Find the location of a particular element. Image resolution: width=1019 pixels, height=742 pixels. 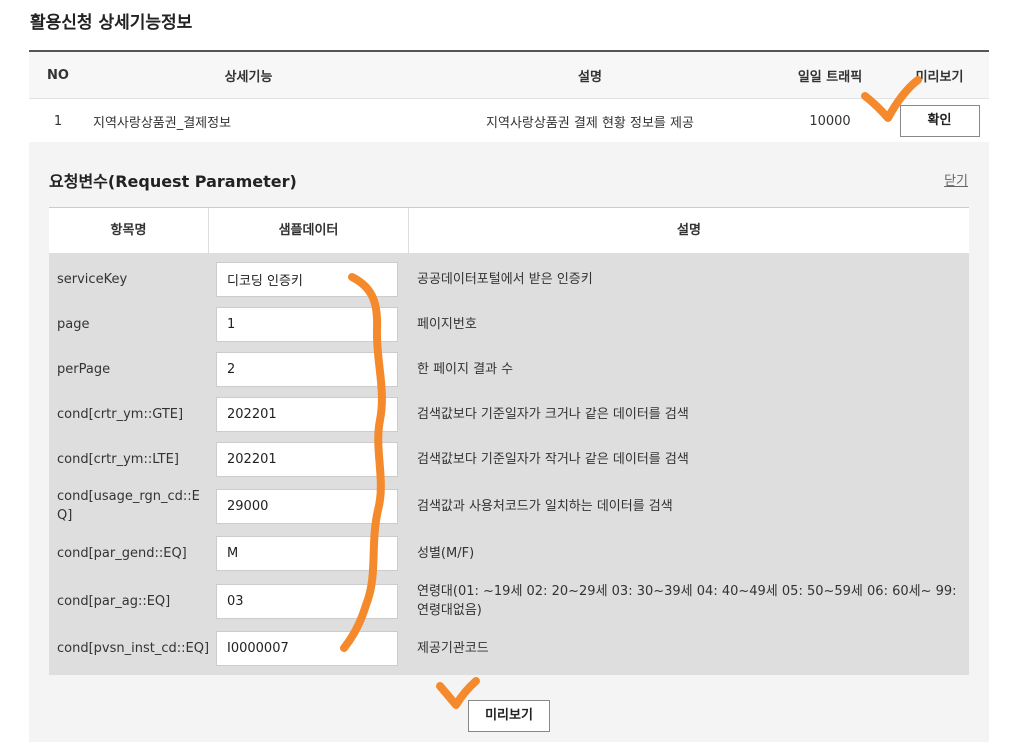

row-function: 지역사랑상품권_결제정보 is located at coordinates (162, 123).